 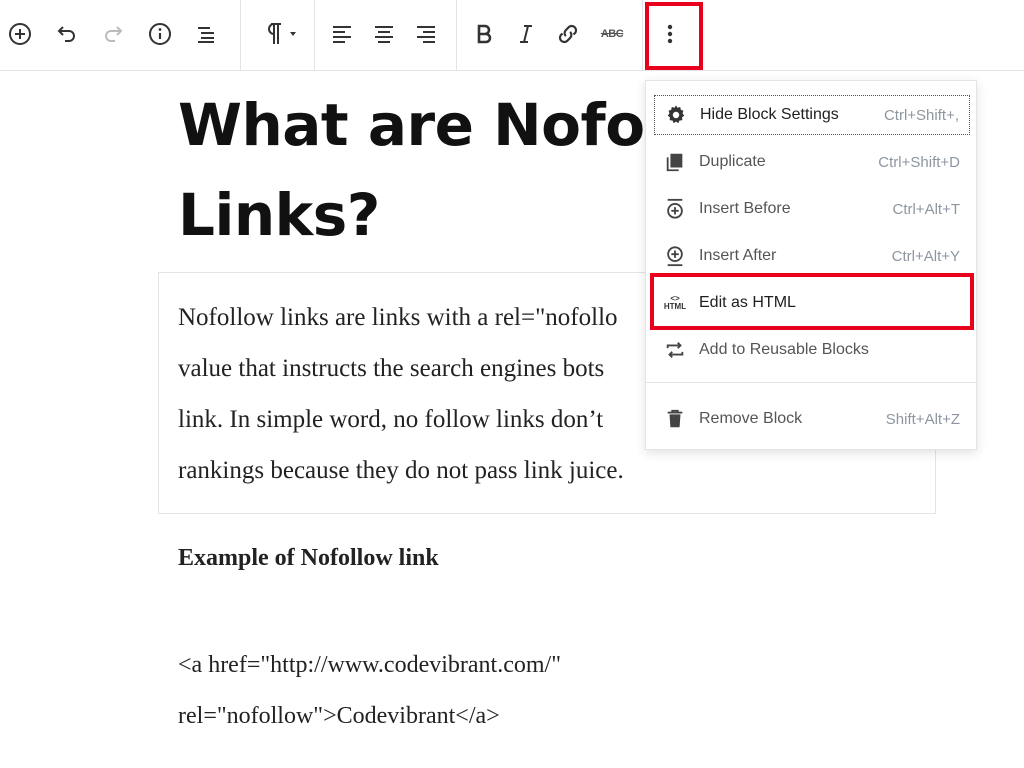 I want to click on menu-item-label: Remove Block, so click(x=751, y=418).